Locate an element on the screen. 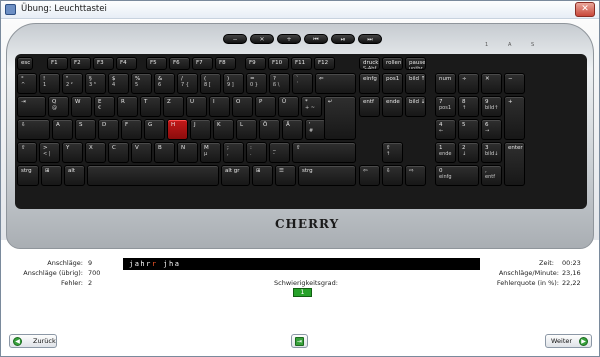  key-1-17: num is located at coordinates (445, 83).